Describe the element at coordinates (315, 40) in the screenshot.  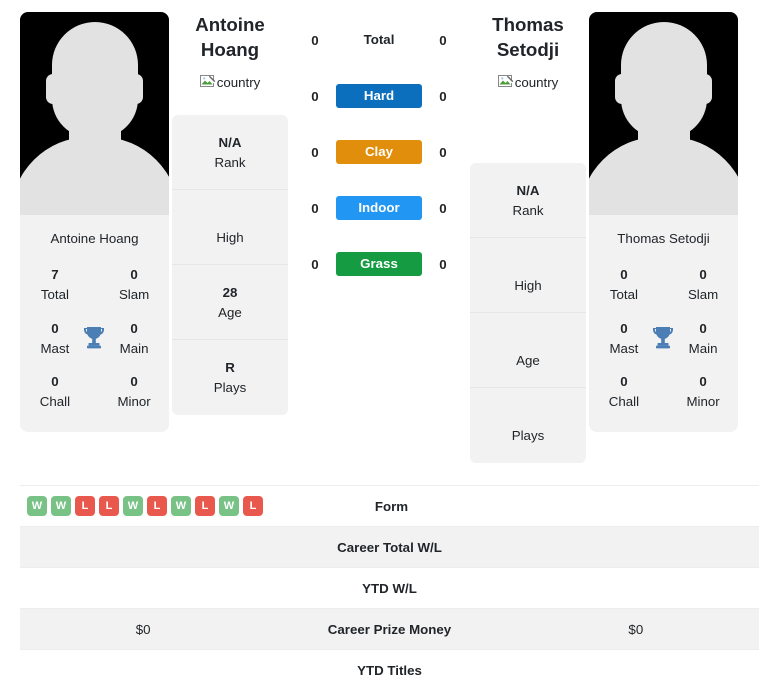
I see `surface-total-left-value: 0` at that location.